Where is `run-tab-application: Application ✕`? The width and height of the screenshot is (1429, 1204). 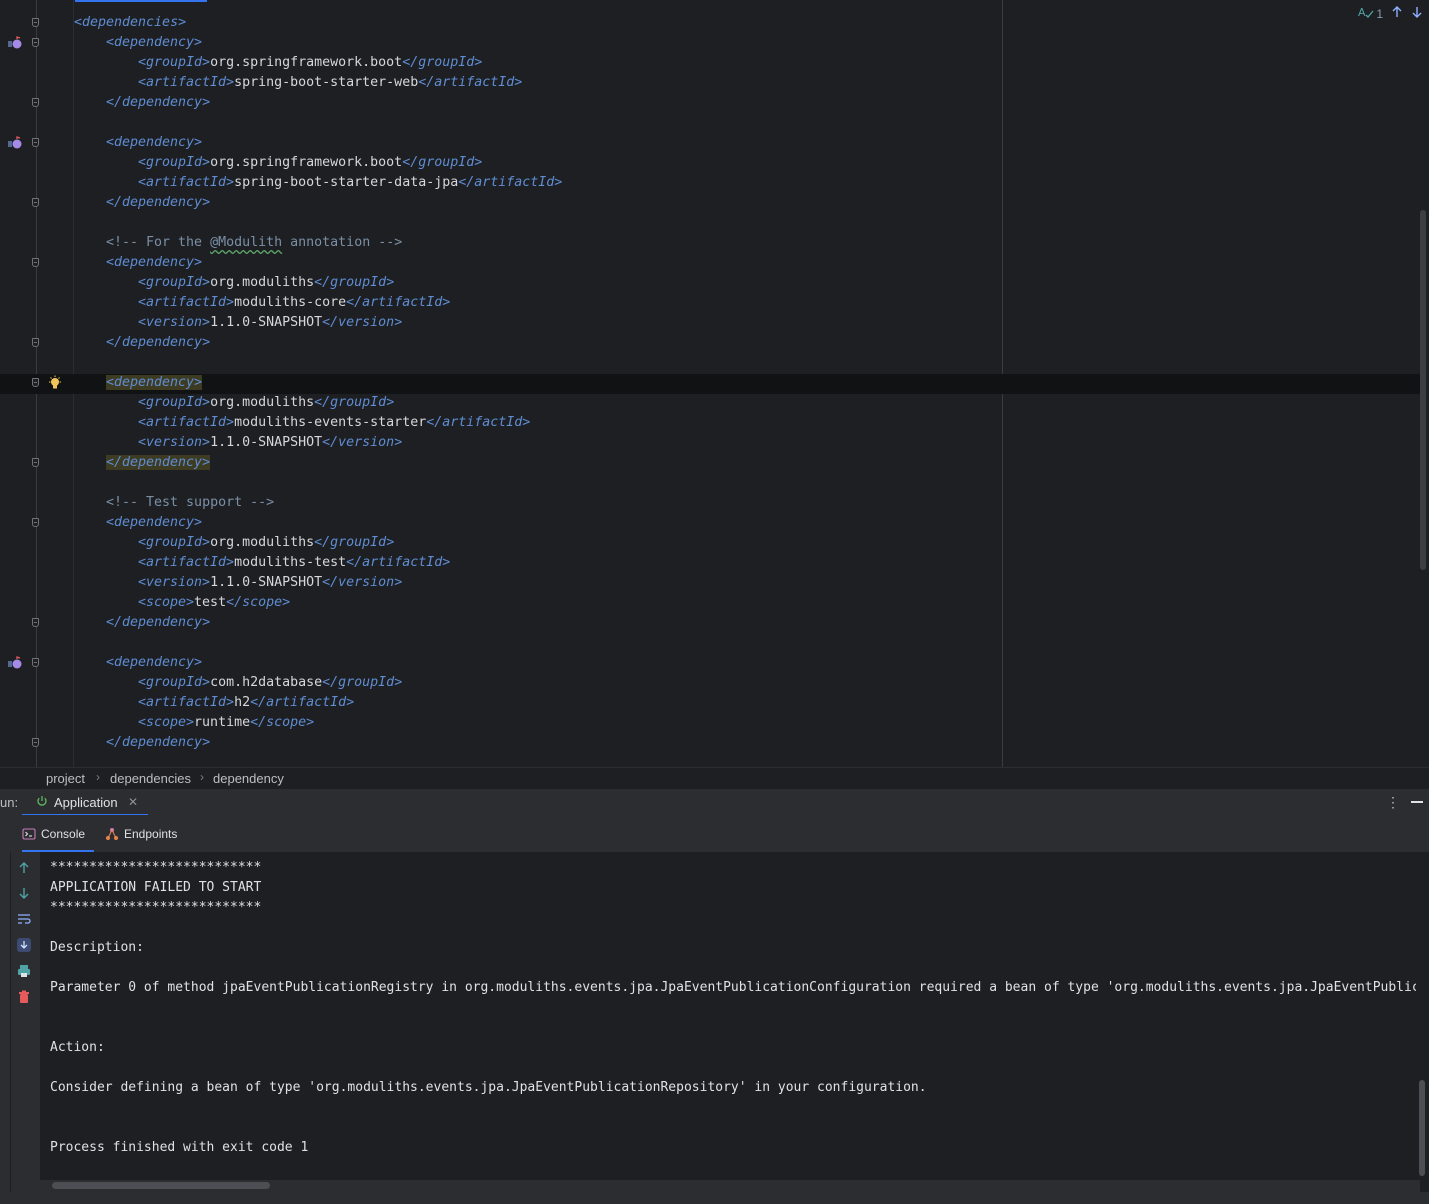
run-tab-application: Application ✕ is located at coordinates (85, 802).